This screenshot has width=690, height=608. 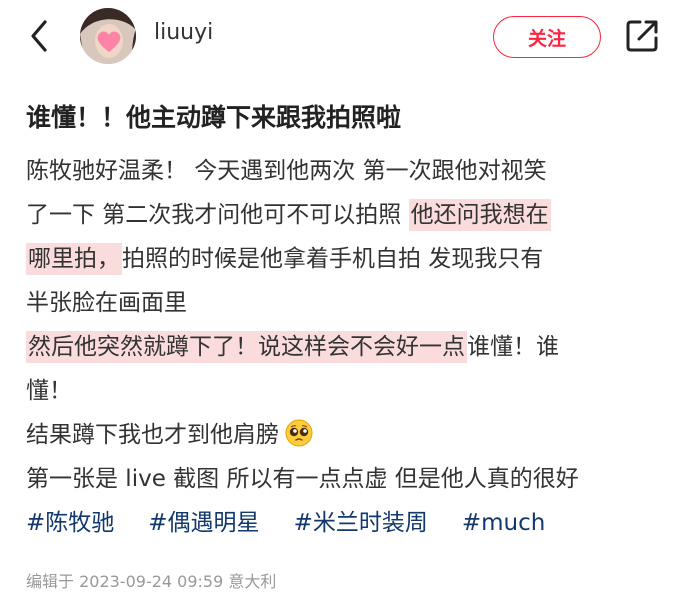 I want to click on content-text: 结果蹲下我也才到他肩膀, so click(x=152, y=435).